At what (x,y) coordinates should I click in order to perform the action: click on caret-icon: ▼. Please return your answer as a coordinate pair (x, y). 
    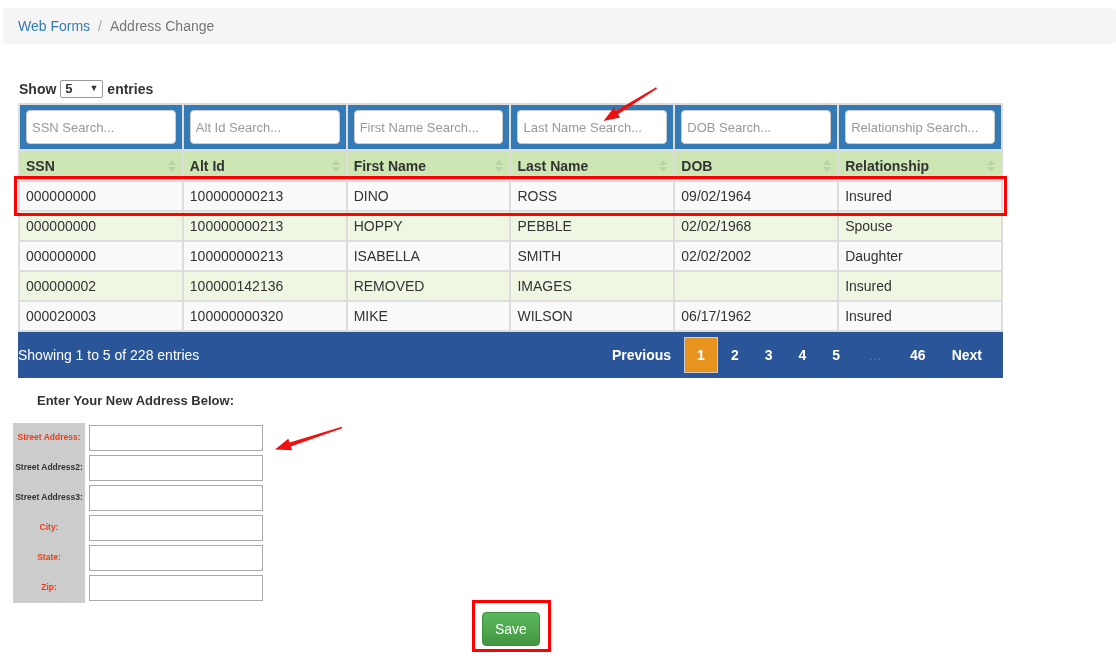
    Looking at the image, I should click on (94, 89).